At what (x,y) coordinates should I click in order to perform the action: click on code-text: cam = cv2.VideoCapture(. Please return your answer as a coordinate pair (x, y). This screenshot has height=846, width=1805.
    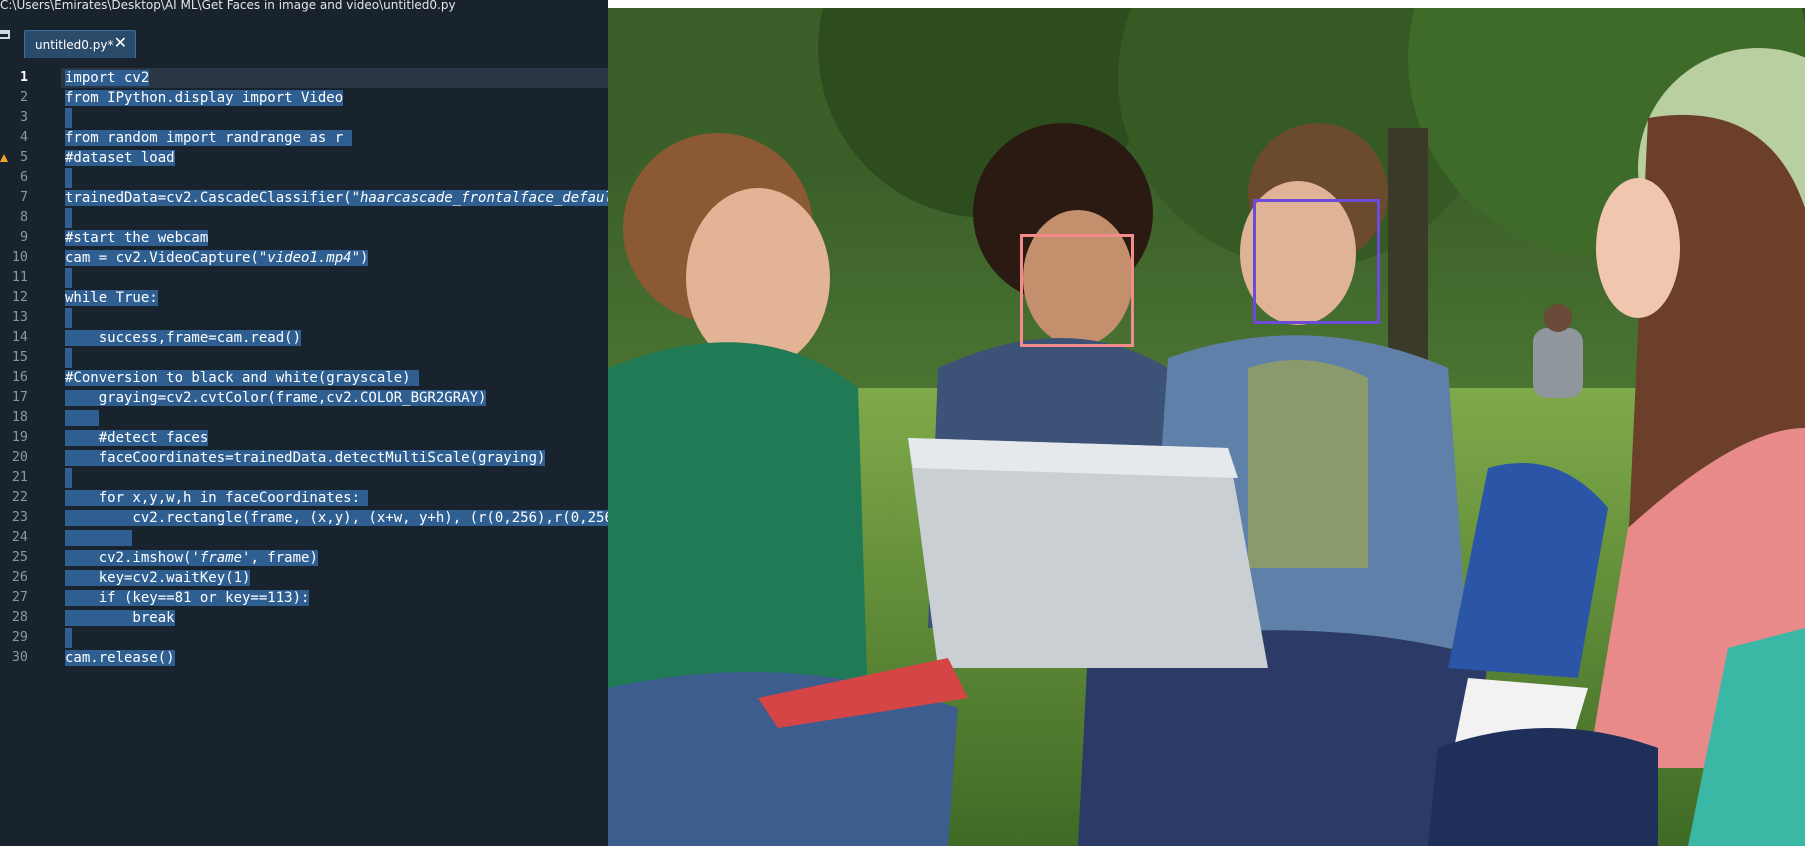
    Looking at the image, I should click on (162, 258).